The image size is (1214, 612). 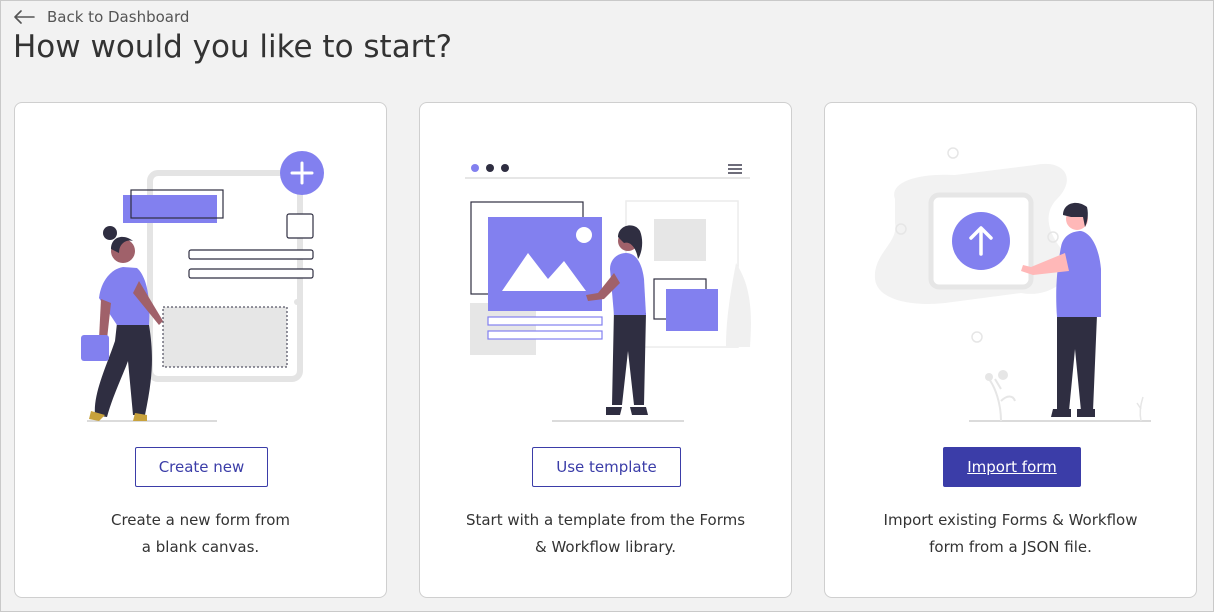 What do you see at coordinates (1012, 467) in the screenshot?
I see `import-form-button: Import form` at bounding box center [1012, 467].